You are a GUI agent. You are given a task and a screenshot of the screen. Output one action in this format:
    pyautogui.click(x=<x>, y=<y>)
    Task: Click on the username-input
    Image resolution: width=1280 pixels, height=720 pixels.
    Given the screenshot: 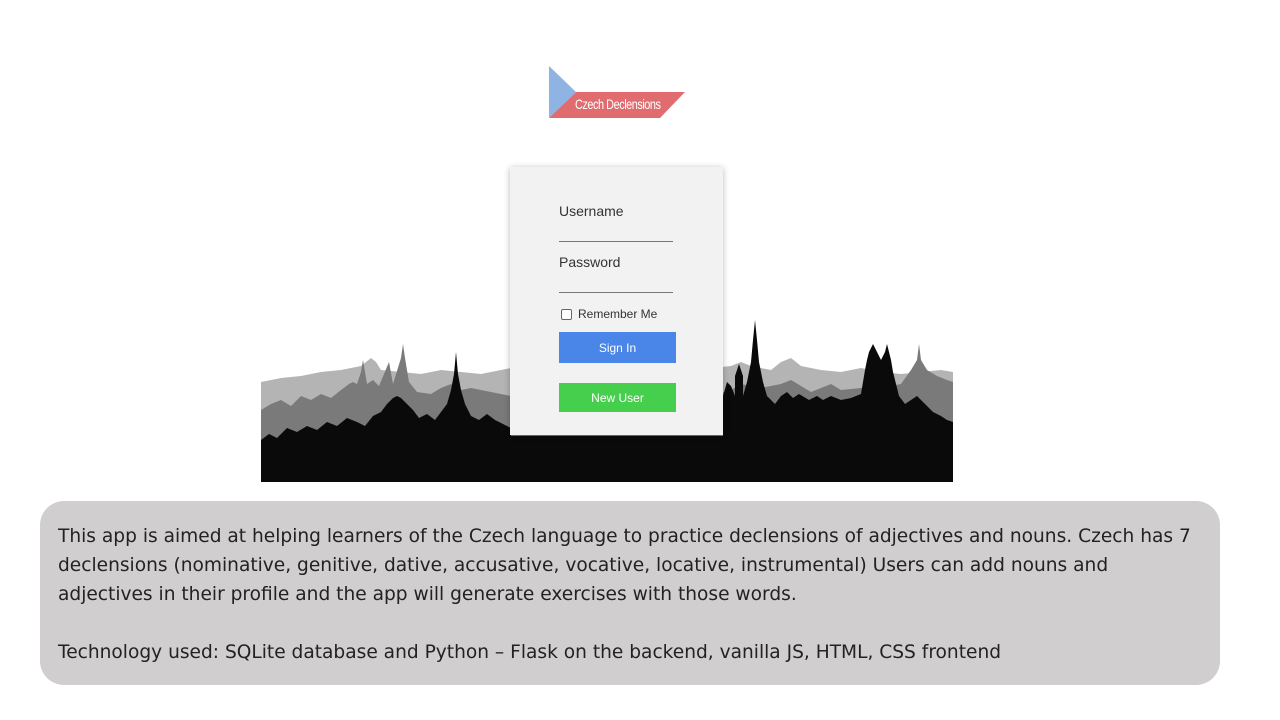 What is the action you would take?
    pyautogui.click(x=616, y=229)
    